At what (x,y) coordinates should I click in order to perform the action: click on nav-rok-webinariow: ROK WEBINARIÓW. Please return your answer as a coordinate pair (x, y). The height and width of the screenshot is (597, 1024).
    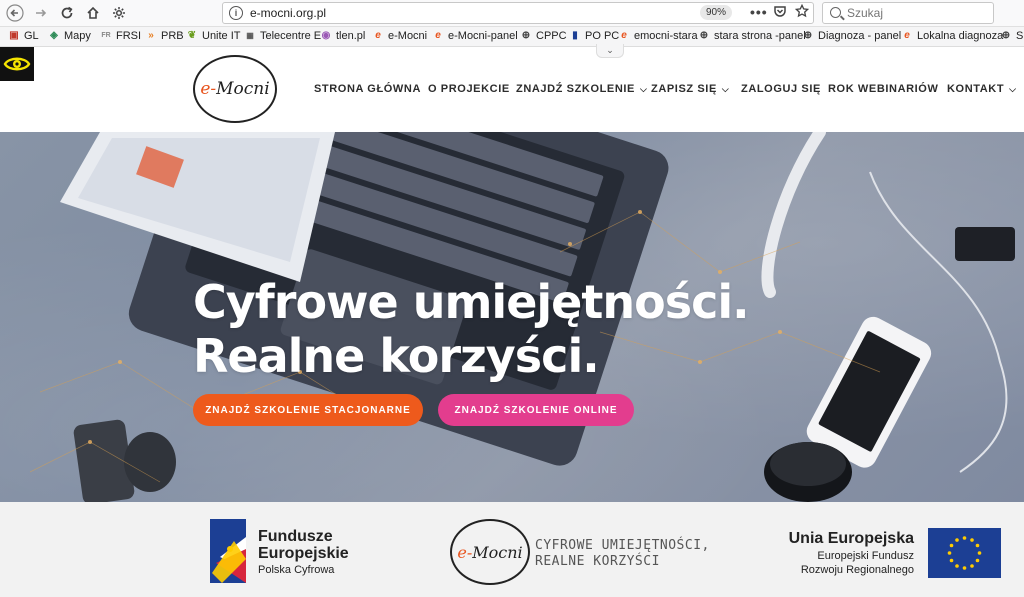
    Looking at the image, I should click on (883, 89).